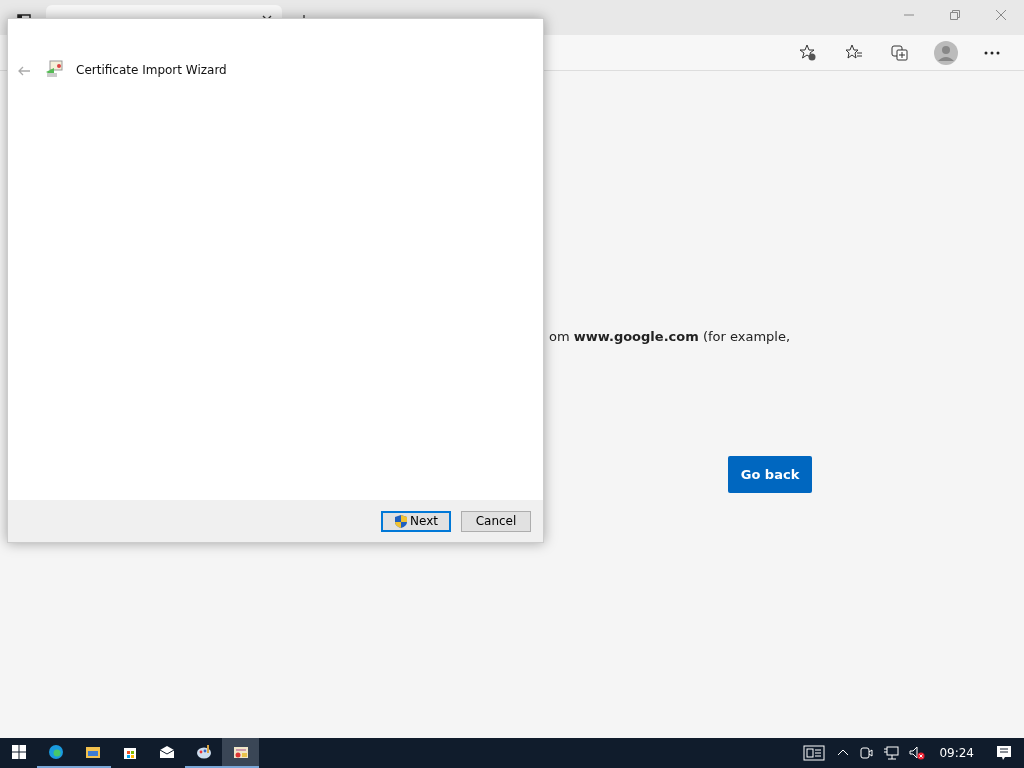 The image size is (1024, 768). What do you see at coordinates (900, 52) in the screenshot?
I see `collections-icon` at bounding box center [900, 52].